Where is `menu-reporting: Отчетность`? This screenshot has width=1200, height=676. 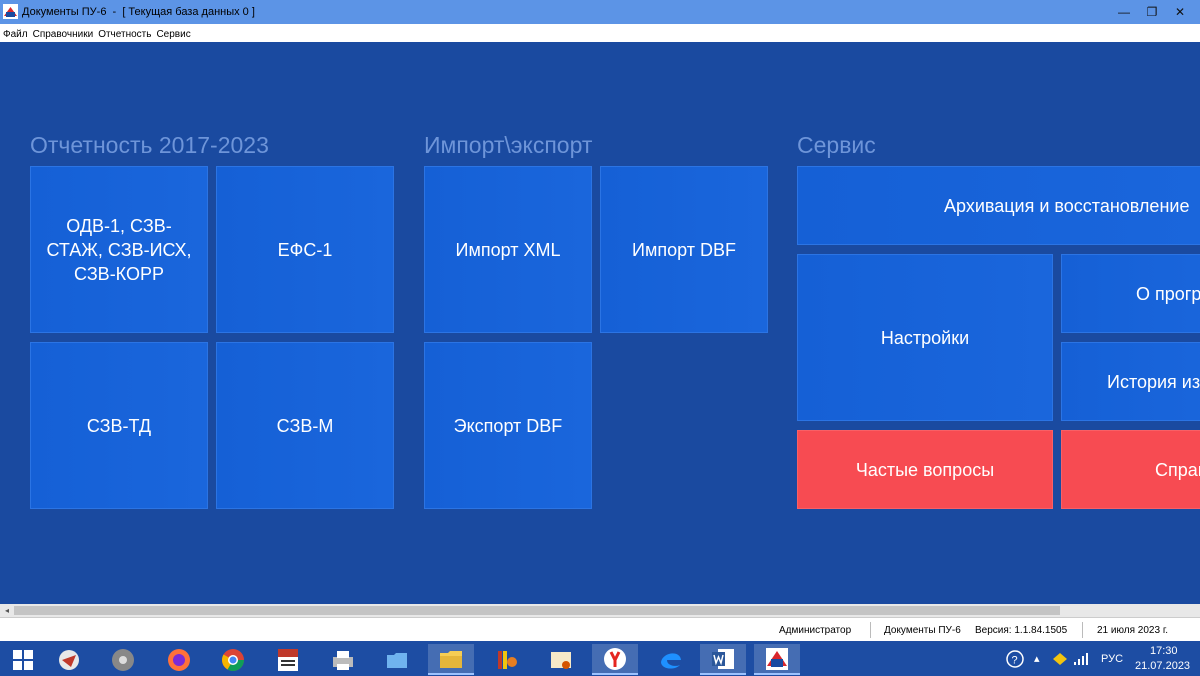
menu-reporting: Отчетность is located at coordinates (124, 33).